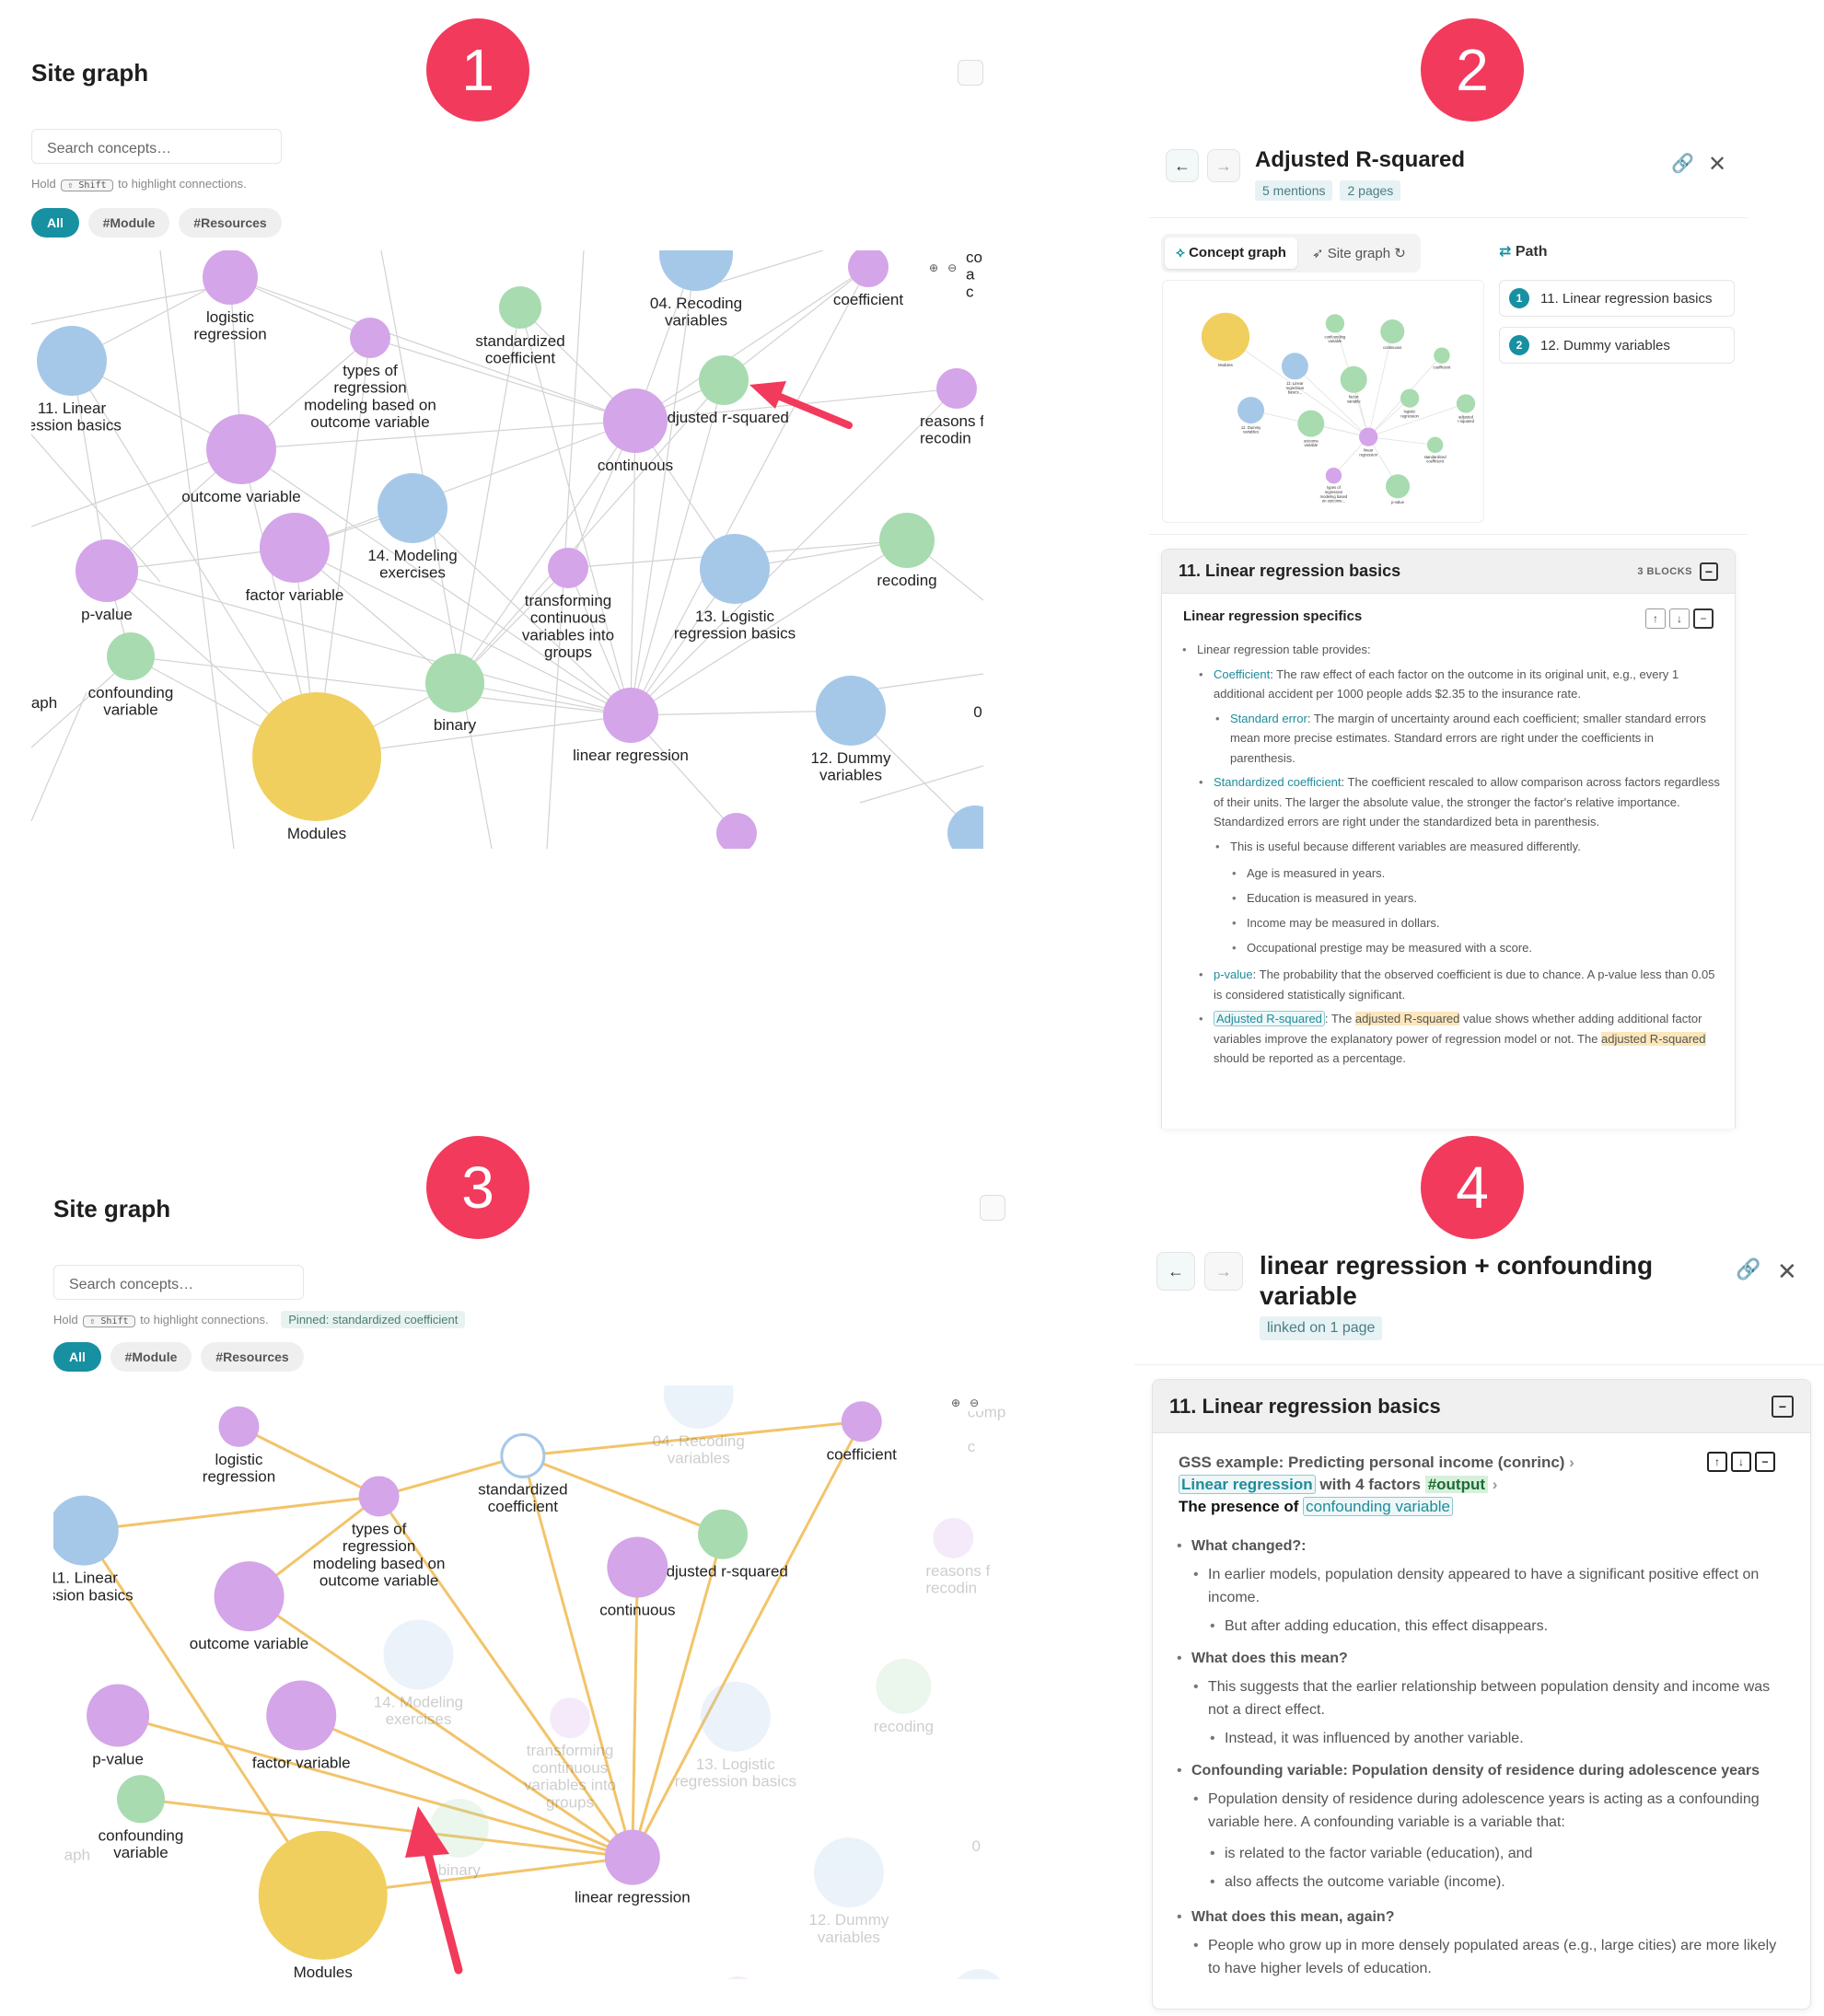 Image resolution: width=1824 pixels, height=2016 pixels. I want to click on graph-node-zero: 0, so click(975, 1846).